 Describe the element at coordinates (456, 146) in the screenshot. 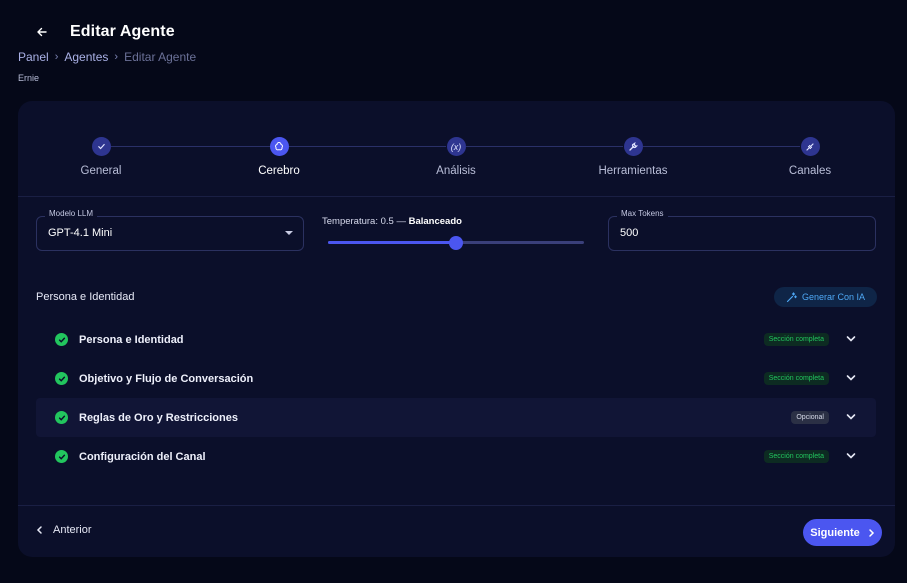

I see `function-icon: (x)` at that location.